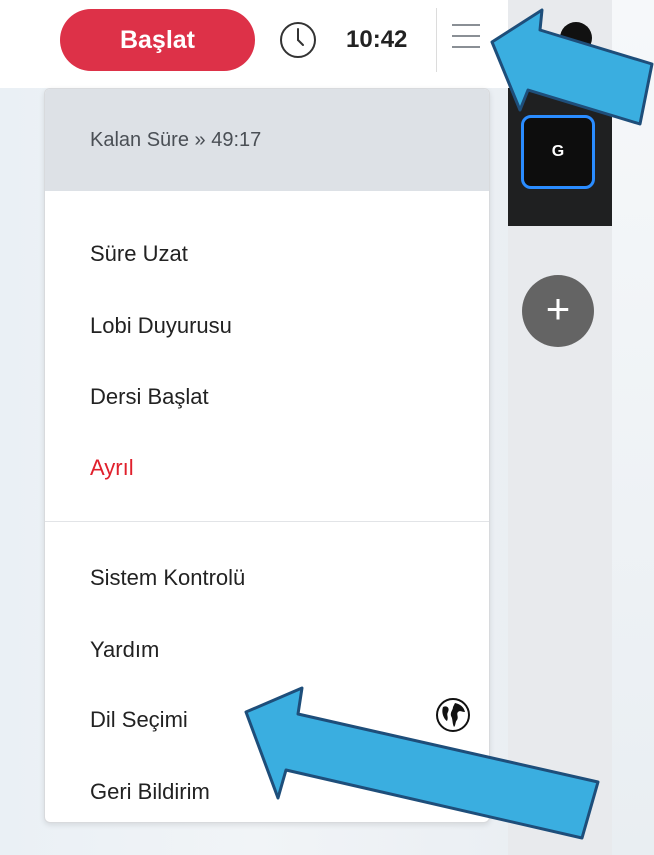  Describe the element at coordinates (436, 40) in the screenshot. I see `toolbar-divider` at that location.